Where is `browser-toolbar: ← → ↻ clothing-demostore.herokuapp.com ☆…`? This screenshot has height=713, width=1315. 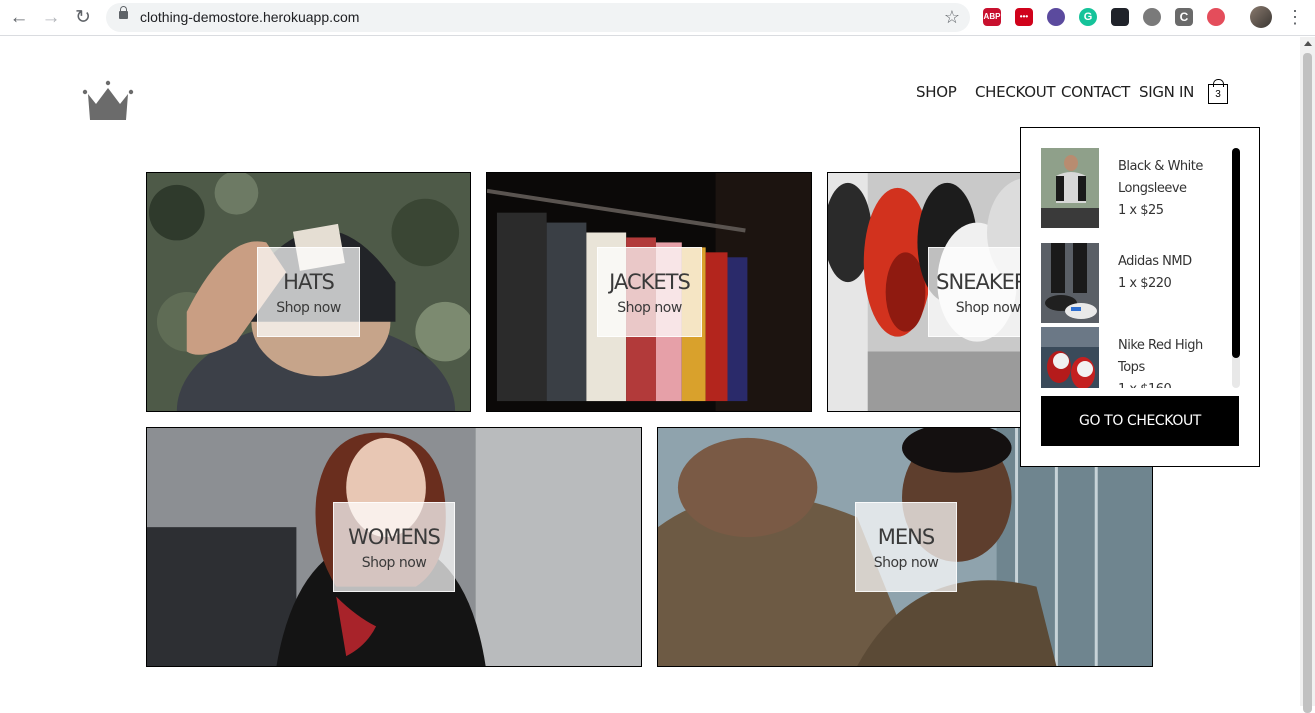
browser-toolbar: ← → ↻ clothing-demostore.herokuapp.com ☆… is located at coordinates (657, 18).